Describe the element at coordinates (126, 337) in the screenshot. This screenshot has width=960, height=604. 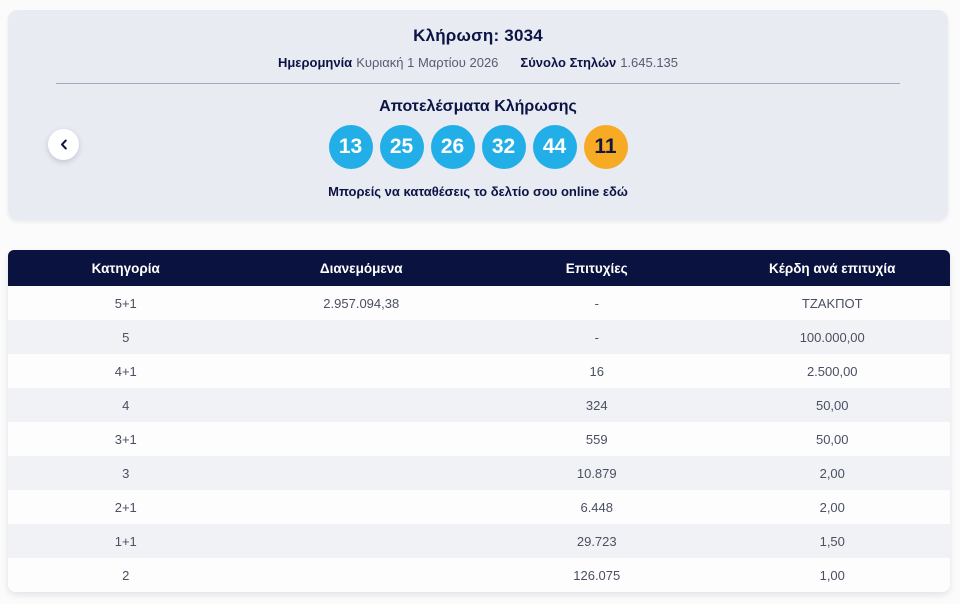
I see `cell-category: 5` at that location.